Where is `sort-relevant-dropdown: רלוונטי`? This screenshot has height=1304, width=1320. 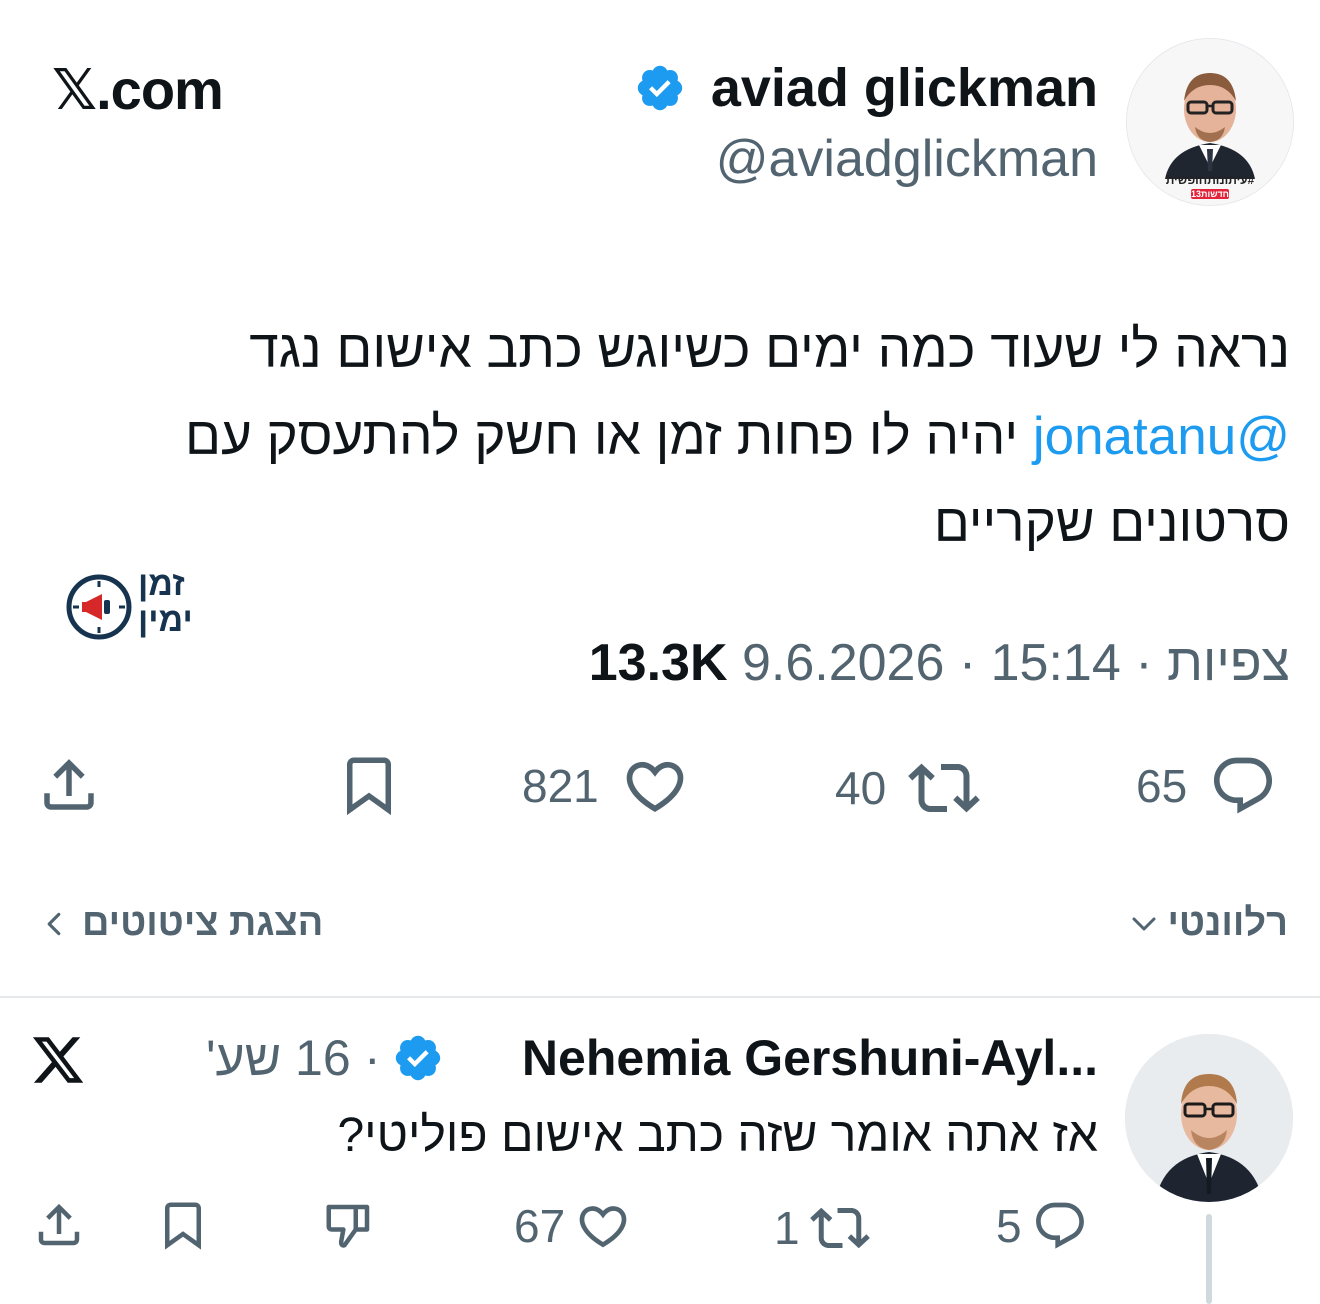
sort-relevant-dropdown: רלוונטי is located at coordinates (1208, 923).